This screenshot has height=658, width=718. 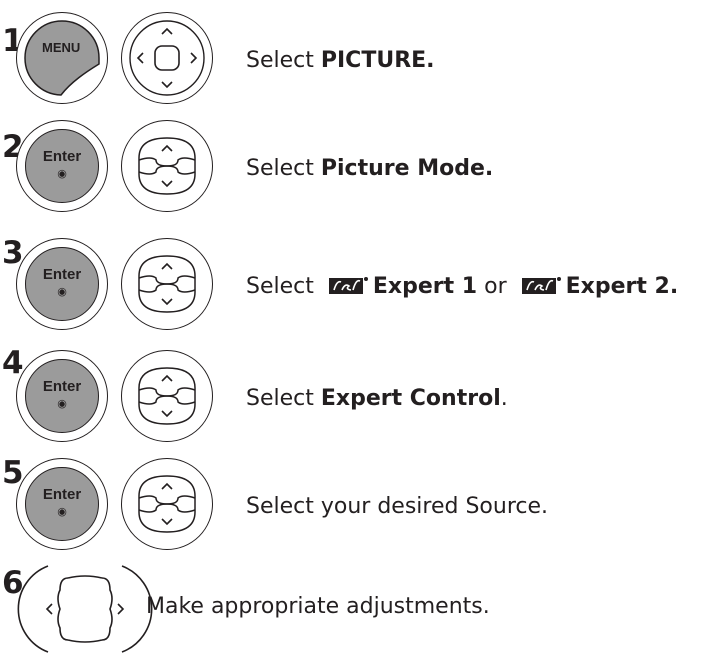 I want to click on step-1-instruction: Select PICTURE., so click(x=340, y=60).